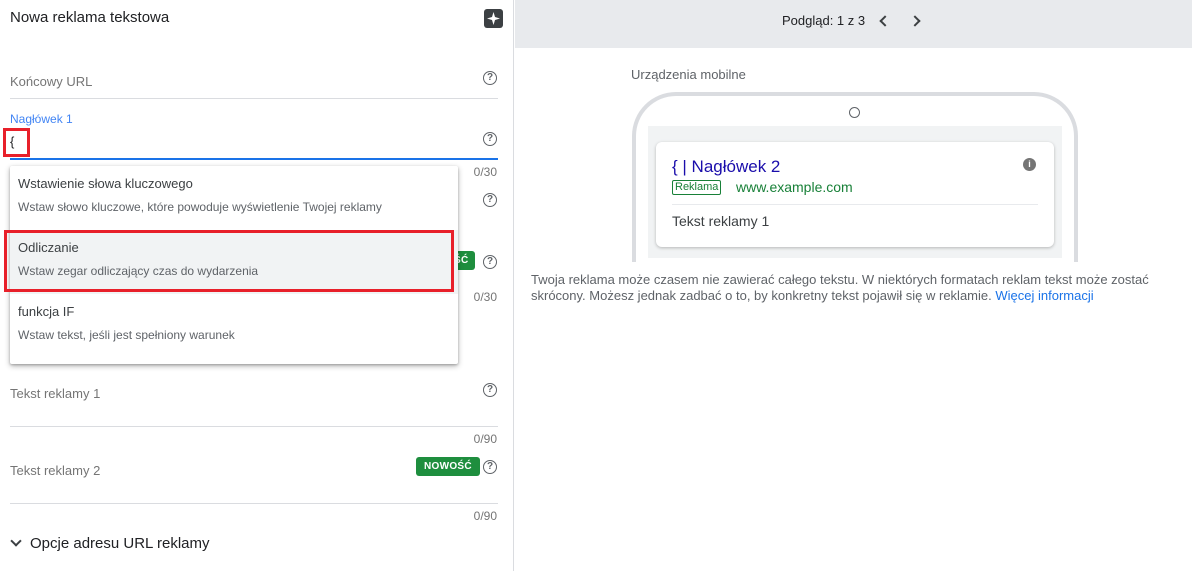 This screenshot has width=1192, height=571. What do you see at coordinates (794, 187) in the screenshot?
I see `ad-url: www.example.com` at bounding box center [794, 187].